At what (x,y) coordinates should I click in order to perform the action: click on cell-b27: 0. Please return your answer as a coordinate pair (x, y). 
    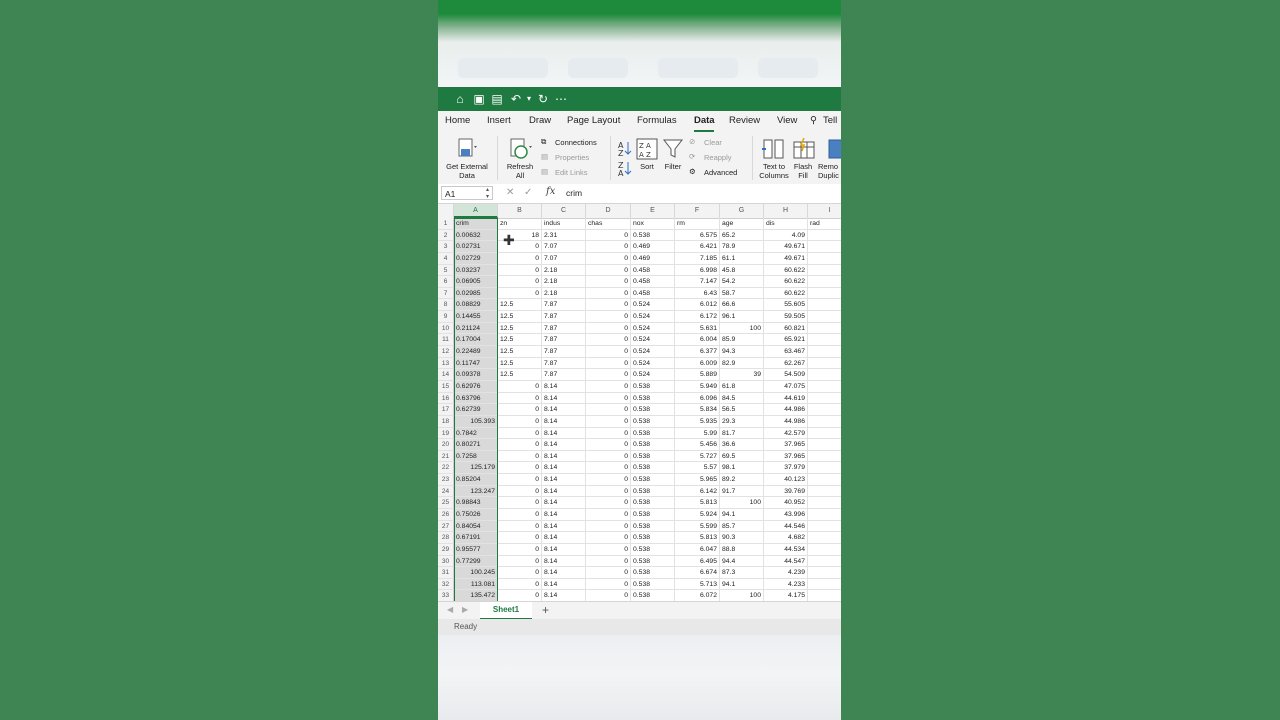
    Looking at the image, I should click on (520, 526).